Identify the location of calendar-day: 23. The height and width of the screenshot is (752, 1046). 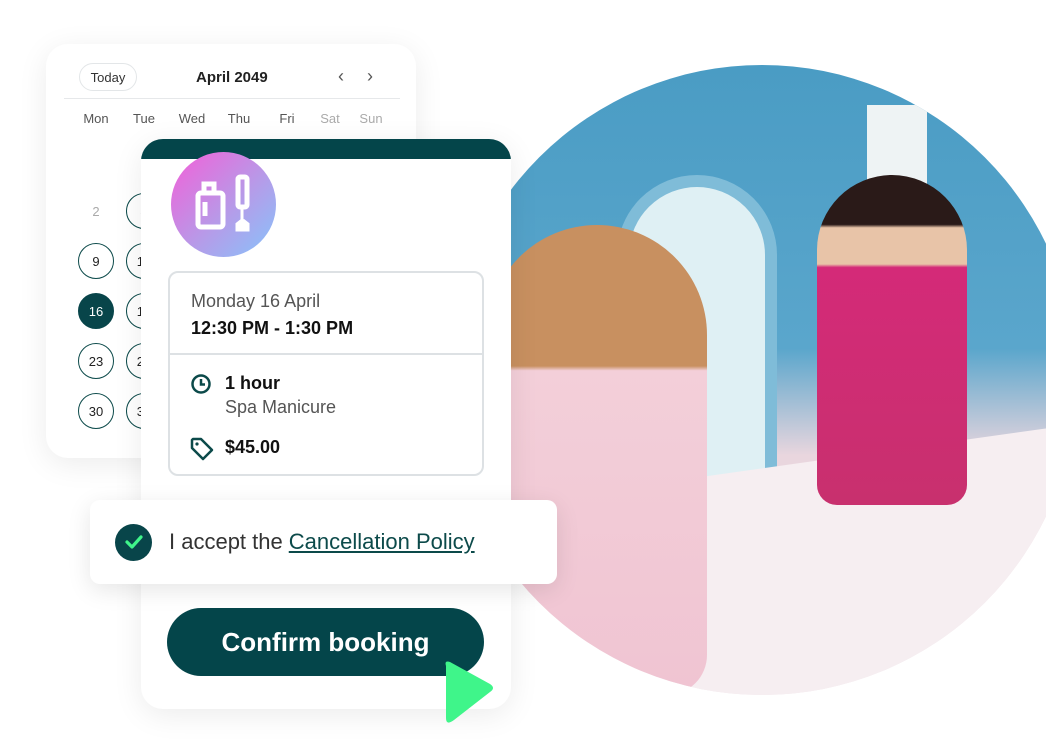
(96, 361).